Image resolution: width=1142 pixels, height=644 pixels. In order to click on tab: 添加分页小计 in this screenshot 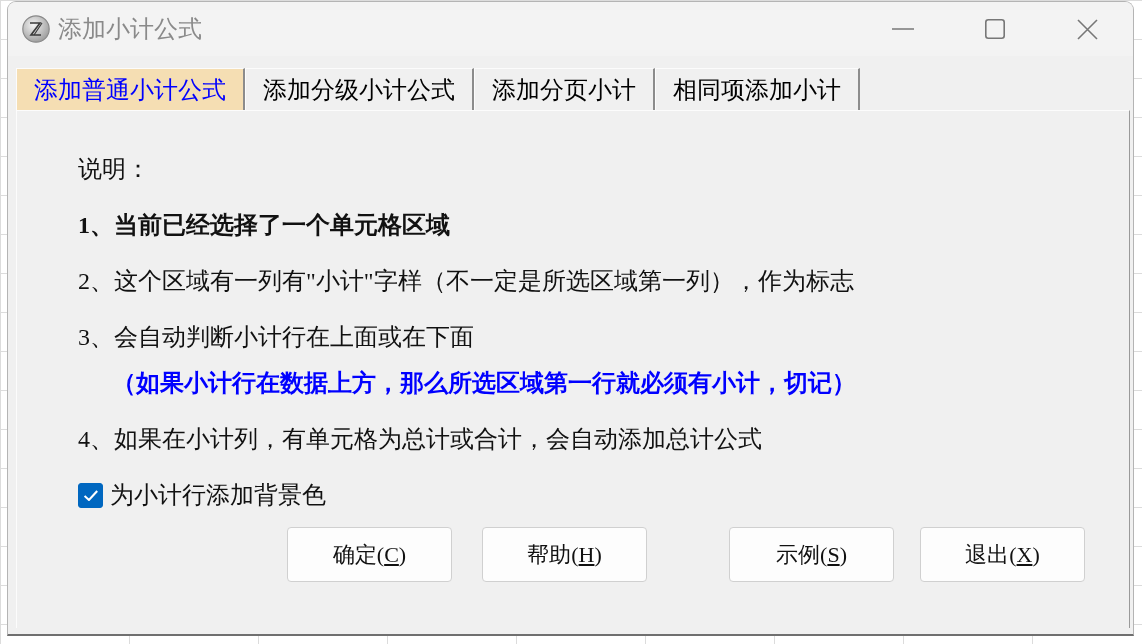, I will do `click(564, 89)`.